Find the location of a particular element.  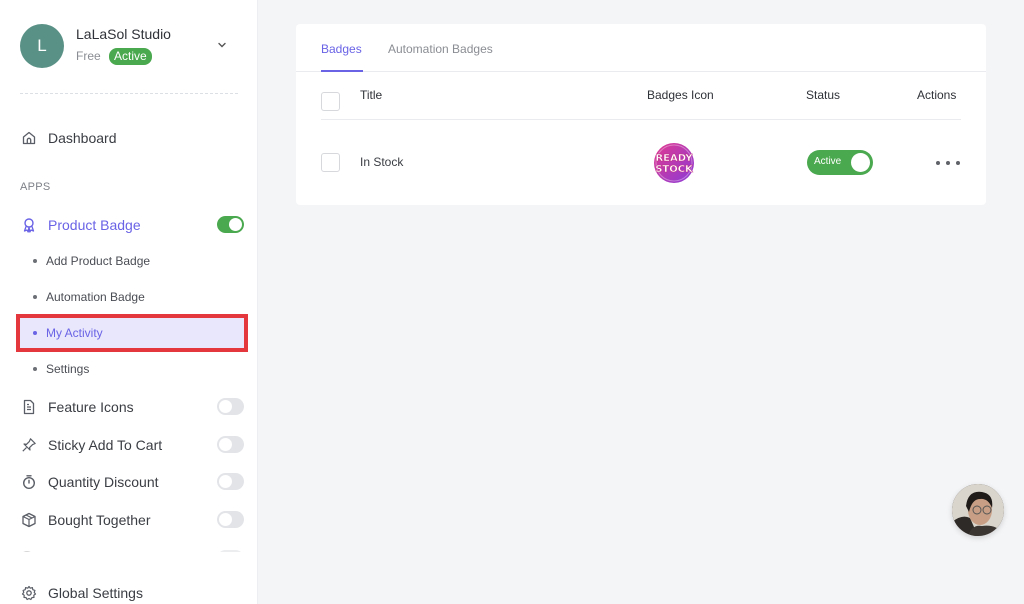

clipped-nav-item is located at coordinates (132, 550).